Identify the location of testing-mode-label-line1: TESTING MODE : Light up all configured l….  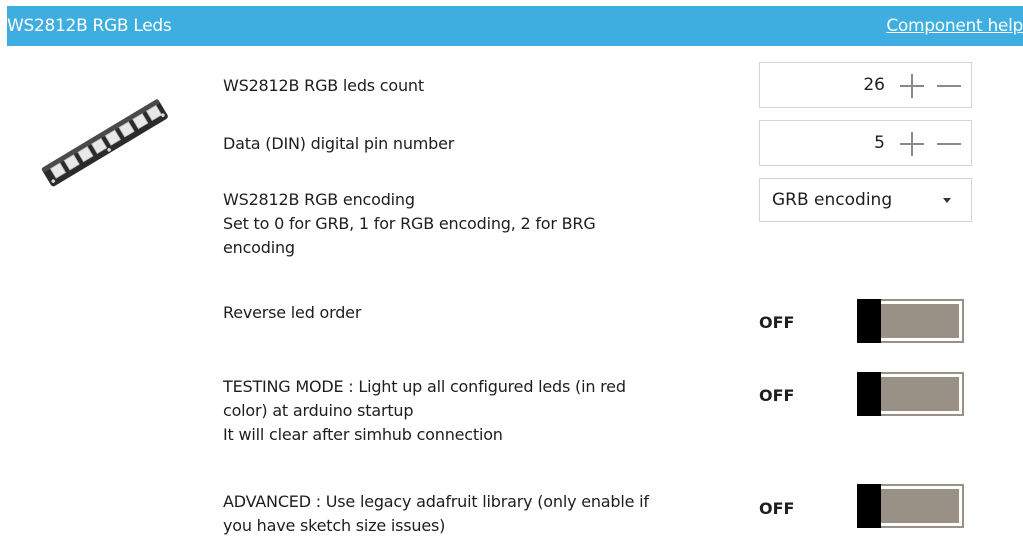
(424, 386).